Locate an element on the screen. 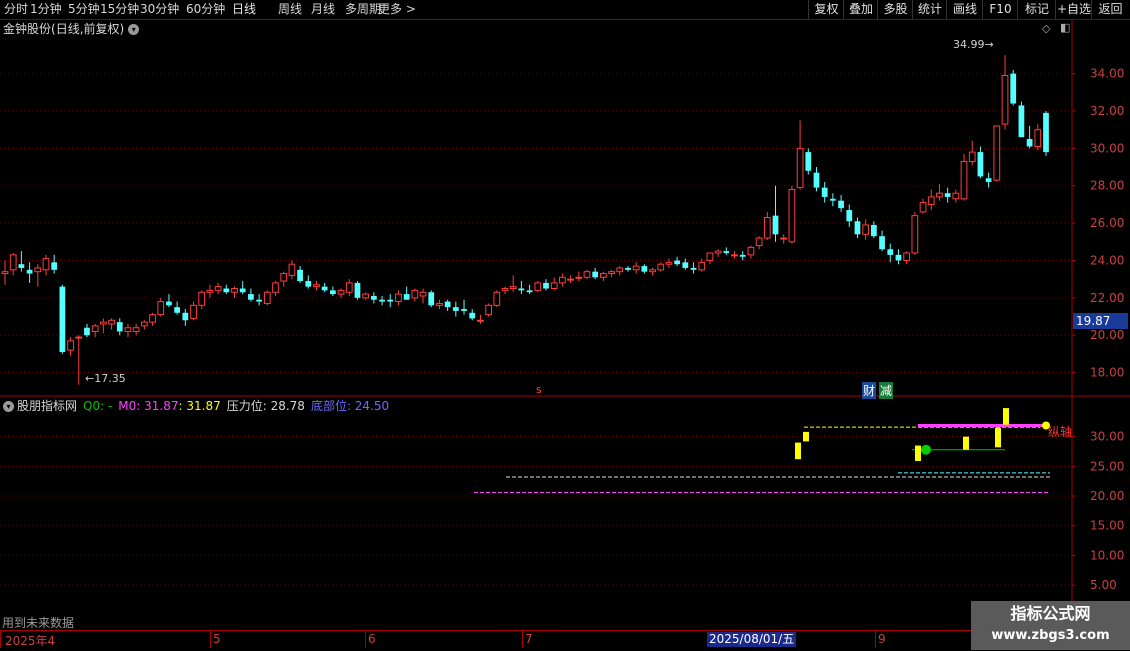  y-tick-label: 15.00 is located at coordinates (1107, 526).